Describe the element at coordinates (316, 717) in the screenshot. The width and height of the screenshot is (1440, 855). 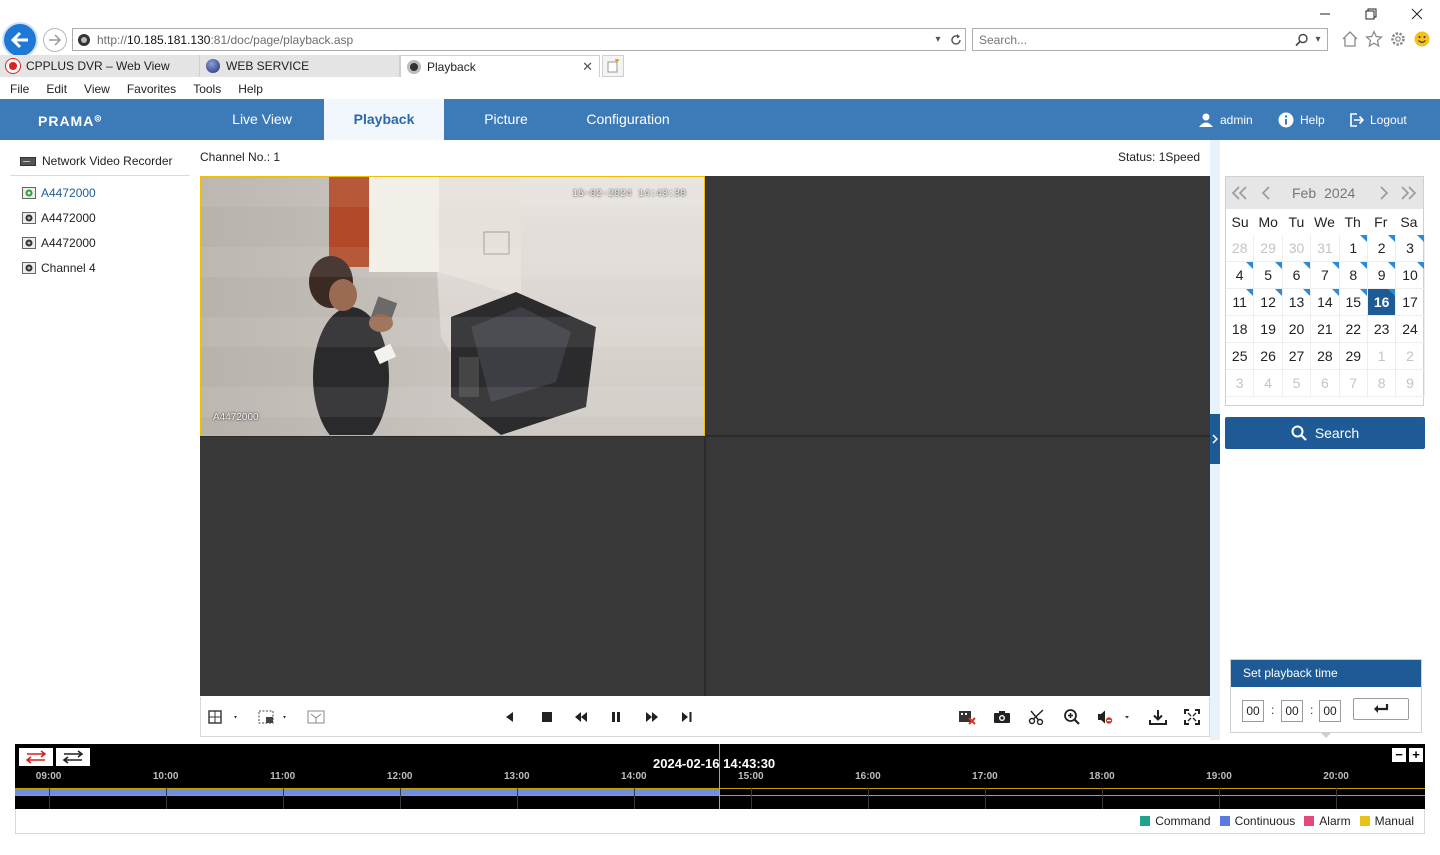
I see `digital-zoom-button` at that location.